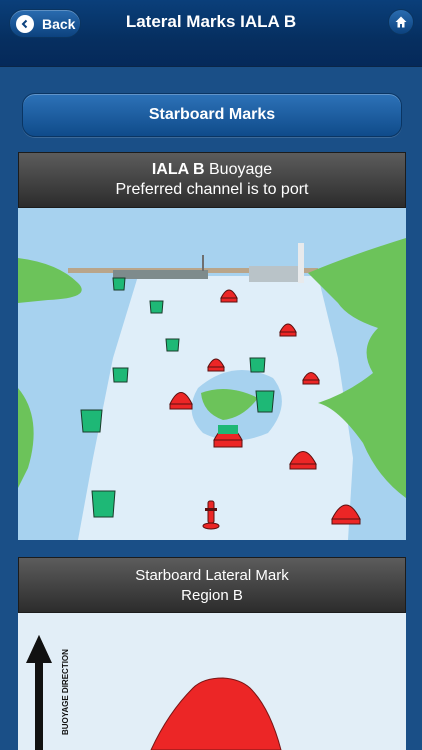  What do you see at coordinates (212, 115) in the screenshot?
I see `starboard-marks-button: Starboard Marks` at bounding box center [212, 115].